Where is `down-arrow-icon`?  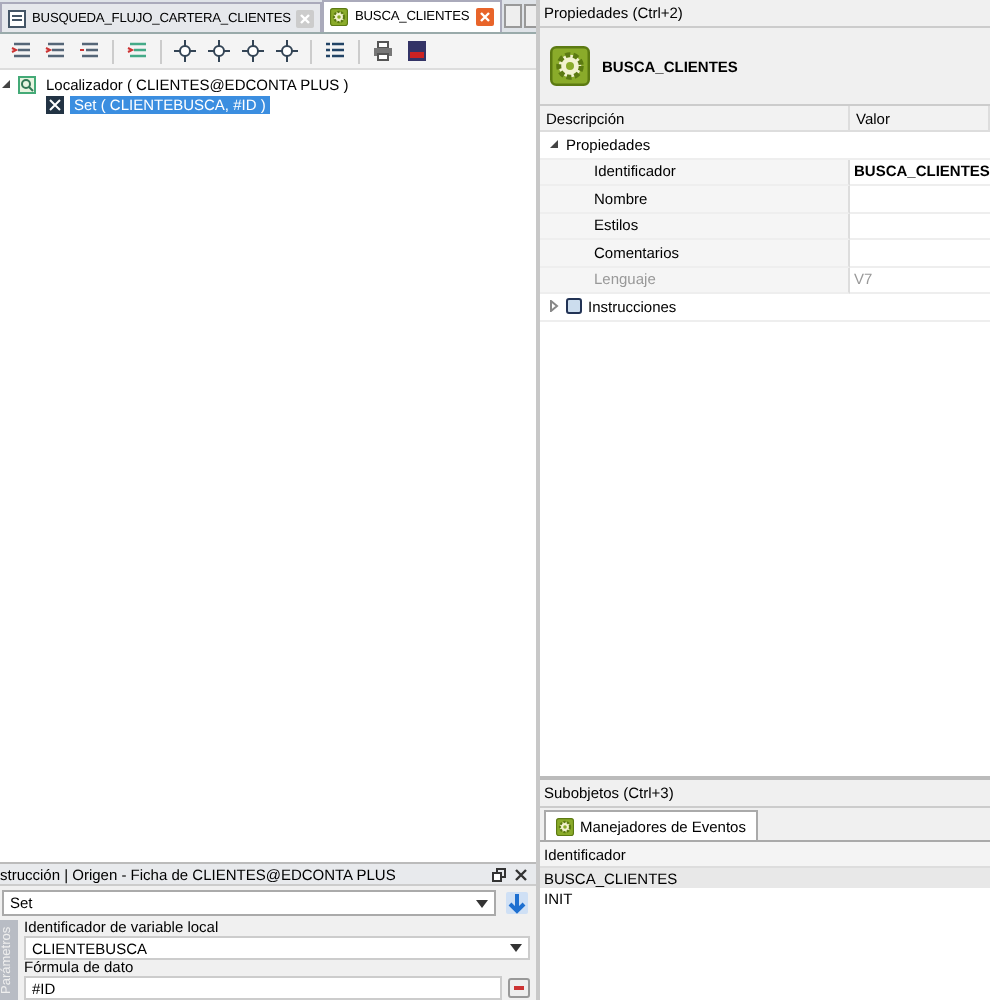 down-arrow-icon is located at coordinates (517, 903).